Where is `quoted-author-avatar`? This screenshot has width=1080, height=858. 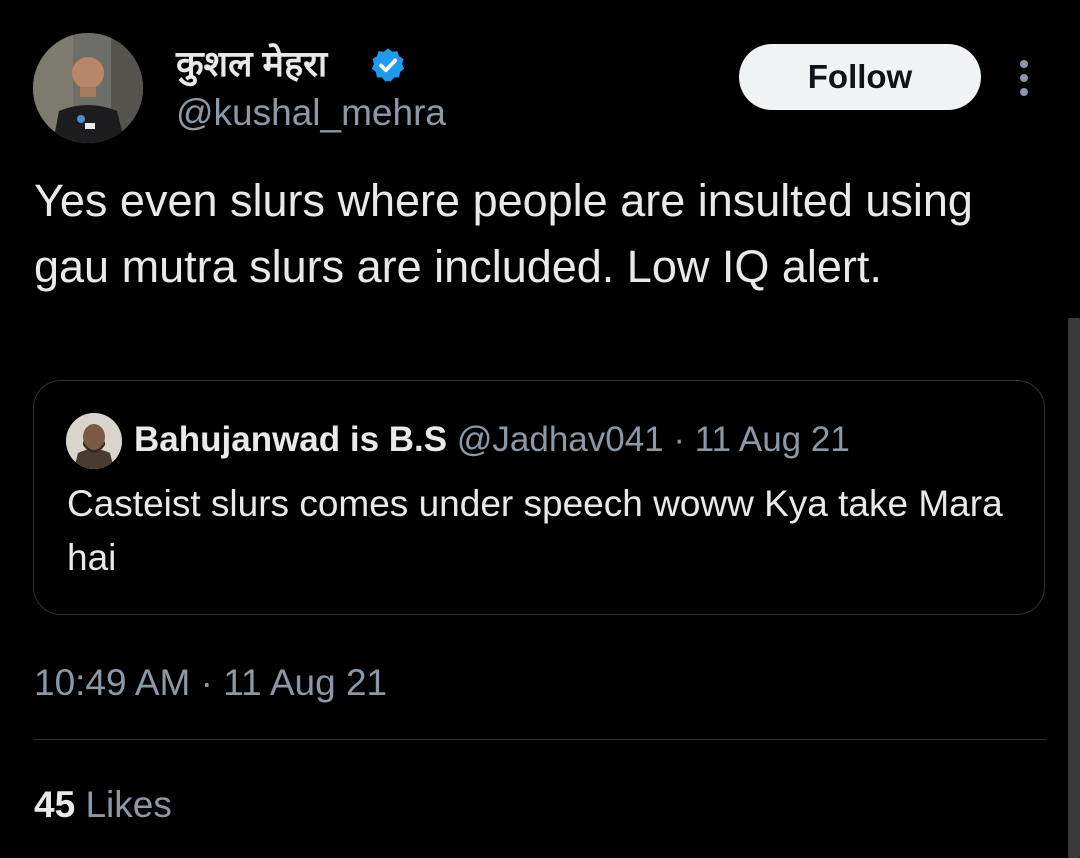 quoted-author-avatar is located at coordinates (94, 441).